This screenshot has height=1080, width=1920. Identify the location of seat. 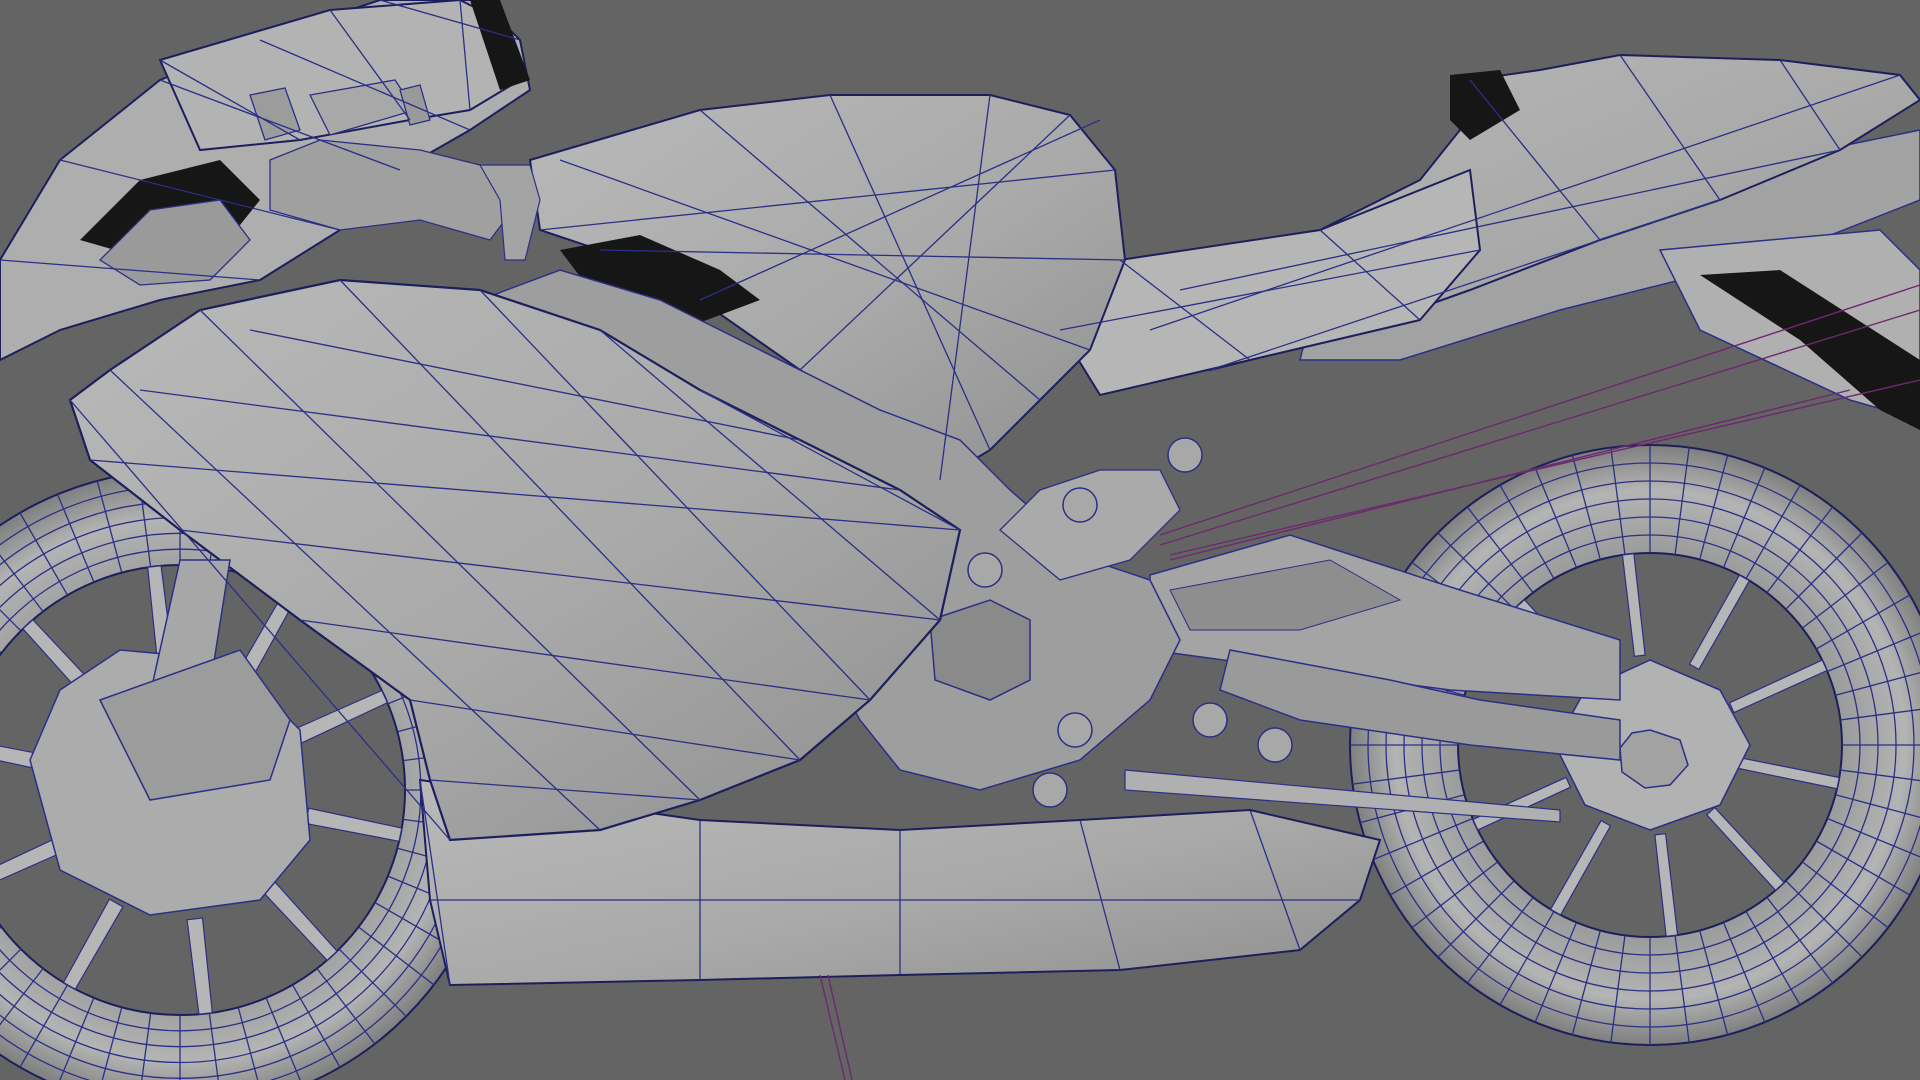
(1270, 282).